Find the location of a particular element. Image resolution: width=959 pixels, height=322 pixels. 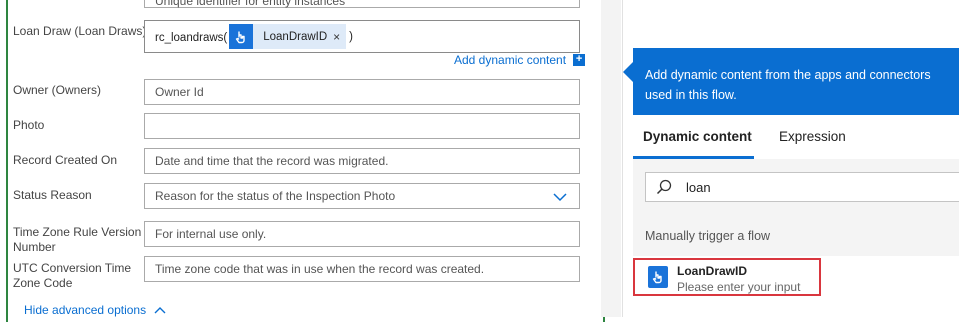

utc-conversion-label-line2: Zone Code is located at coordinates (43, 283).